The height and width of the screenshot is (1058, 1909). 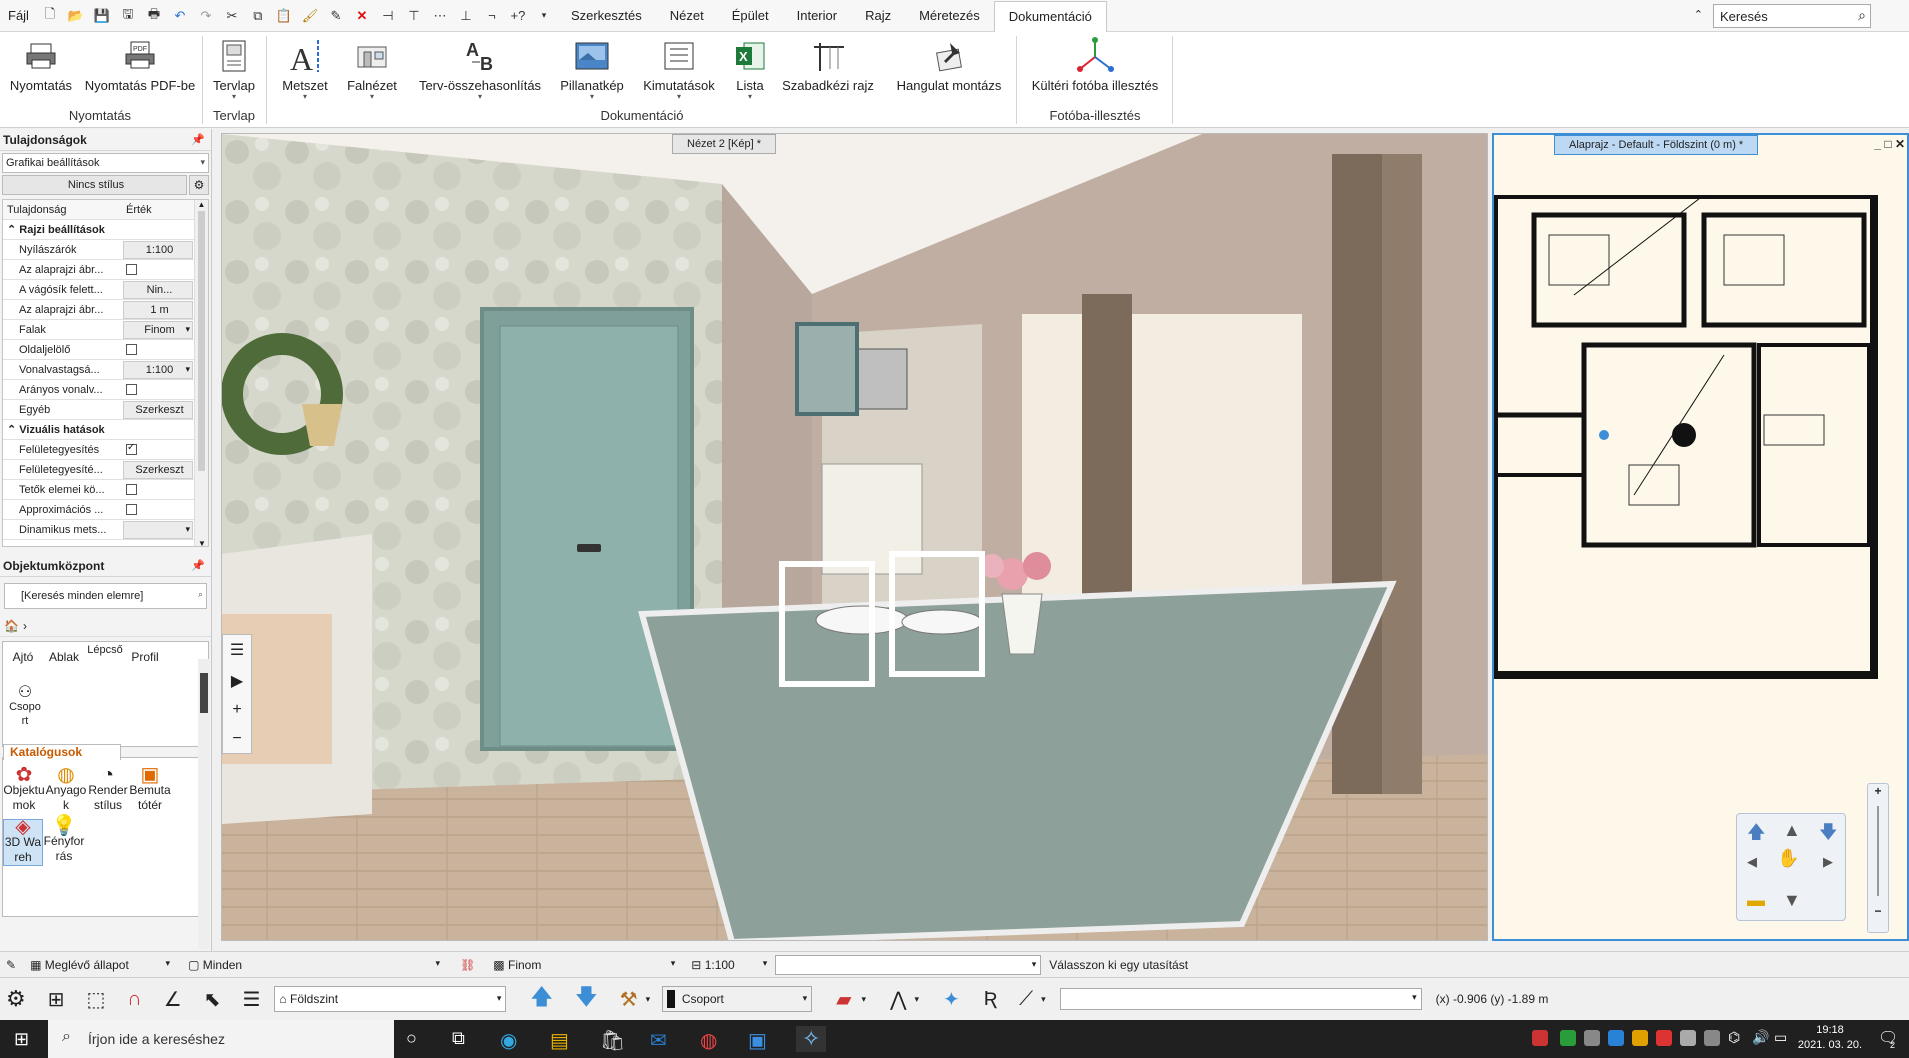 What do you see at coordinates (584, 964) in the screenshot?
I see `quality-select: ▩ Finom ▾` at bounding box center [584, 964].